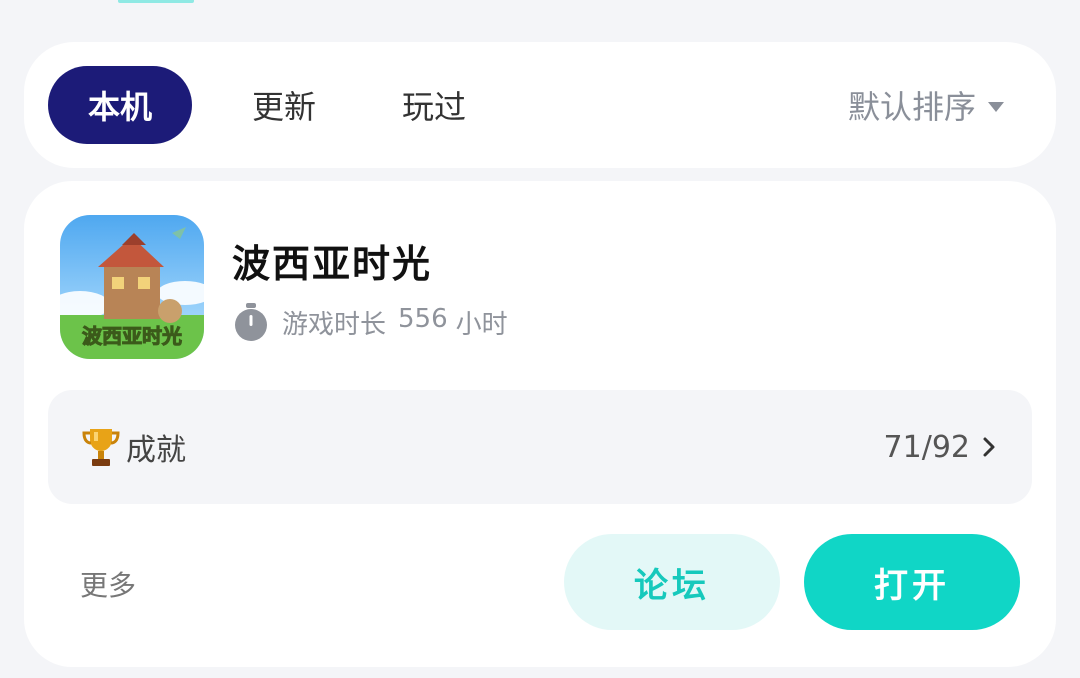  What do you see at coordinates (284, 105) in the screenshot?
I see `tab-updates: 更新` at bounding box center [284, 105].